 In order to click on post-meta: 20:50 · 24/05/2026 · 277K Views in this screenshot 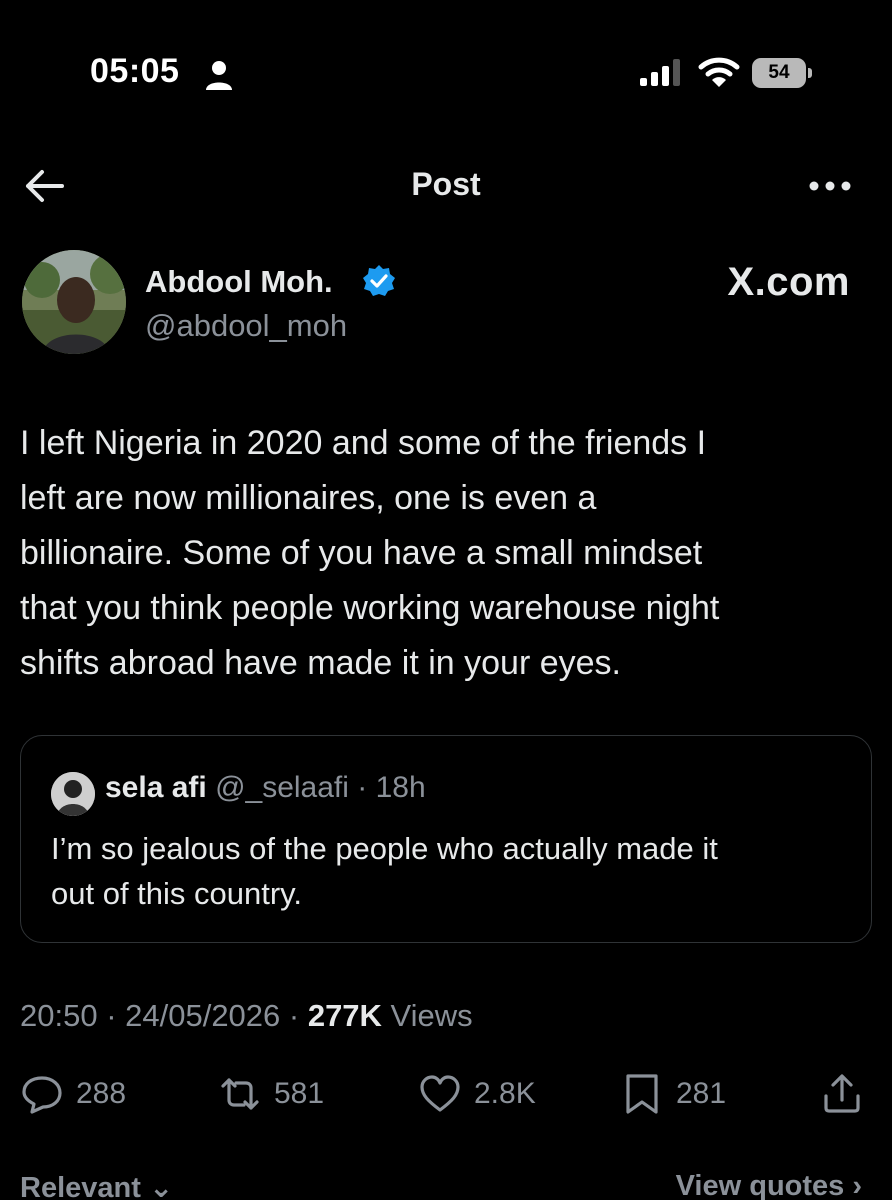, I will do `click(246, 1016)`.